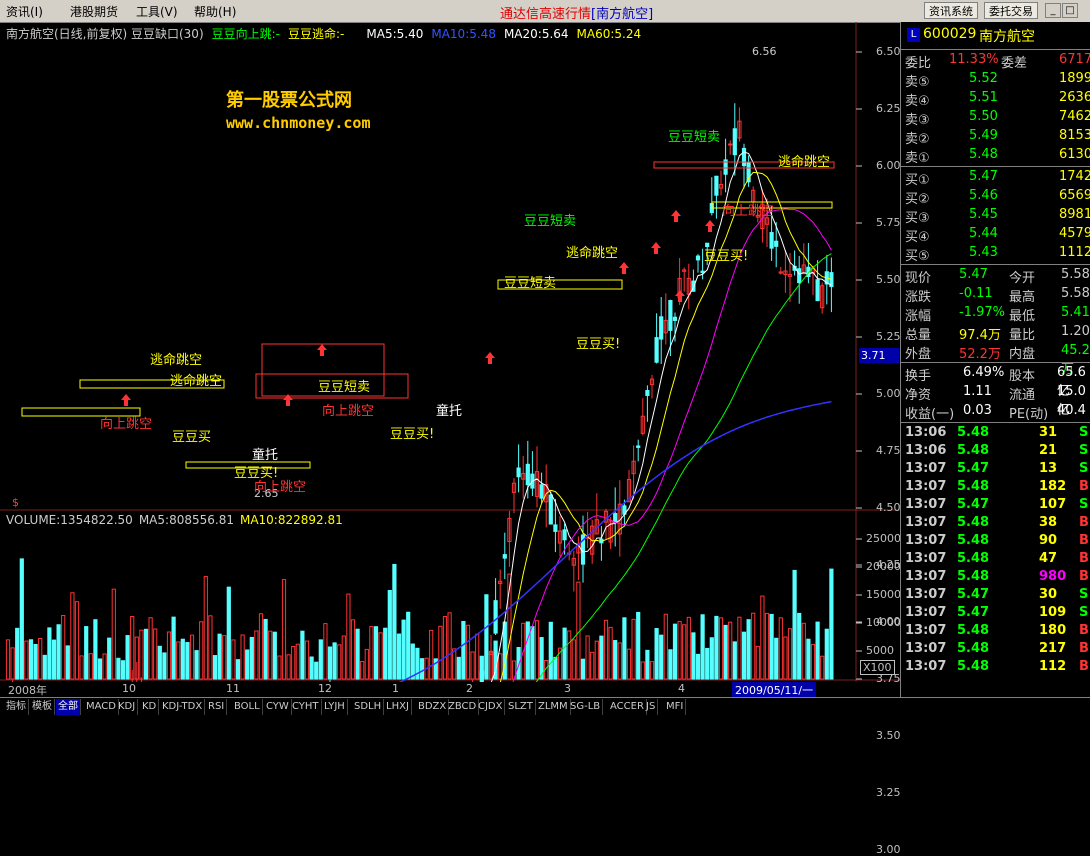  Describe the element at coordinates (917, 256) in the screenshot. I see `order-label: 买⑤` at that location.